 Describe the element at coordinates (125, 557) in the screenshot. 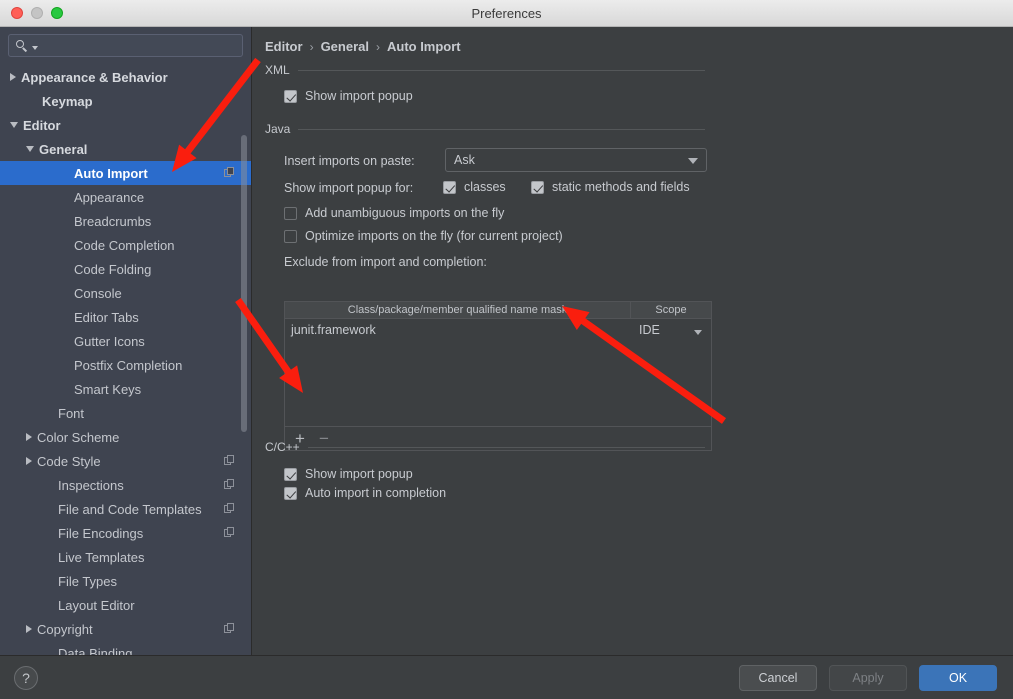

I see `sidebar-item-live-templates: Live Templates` at that location.